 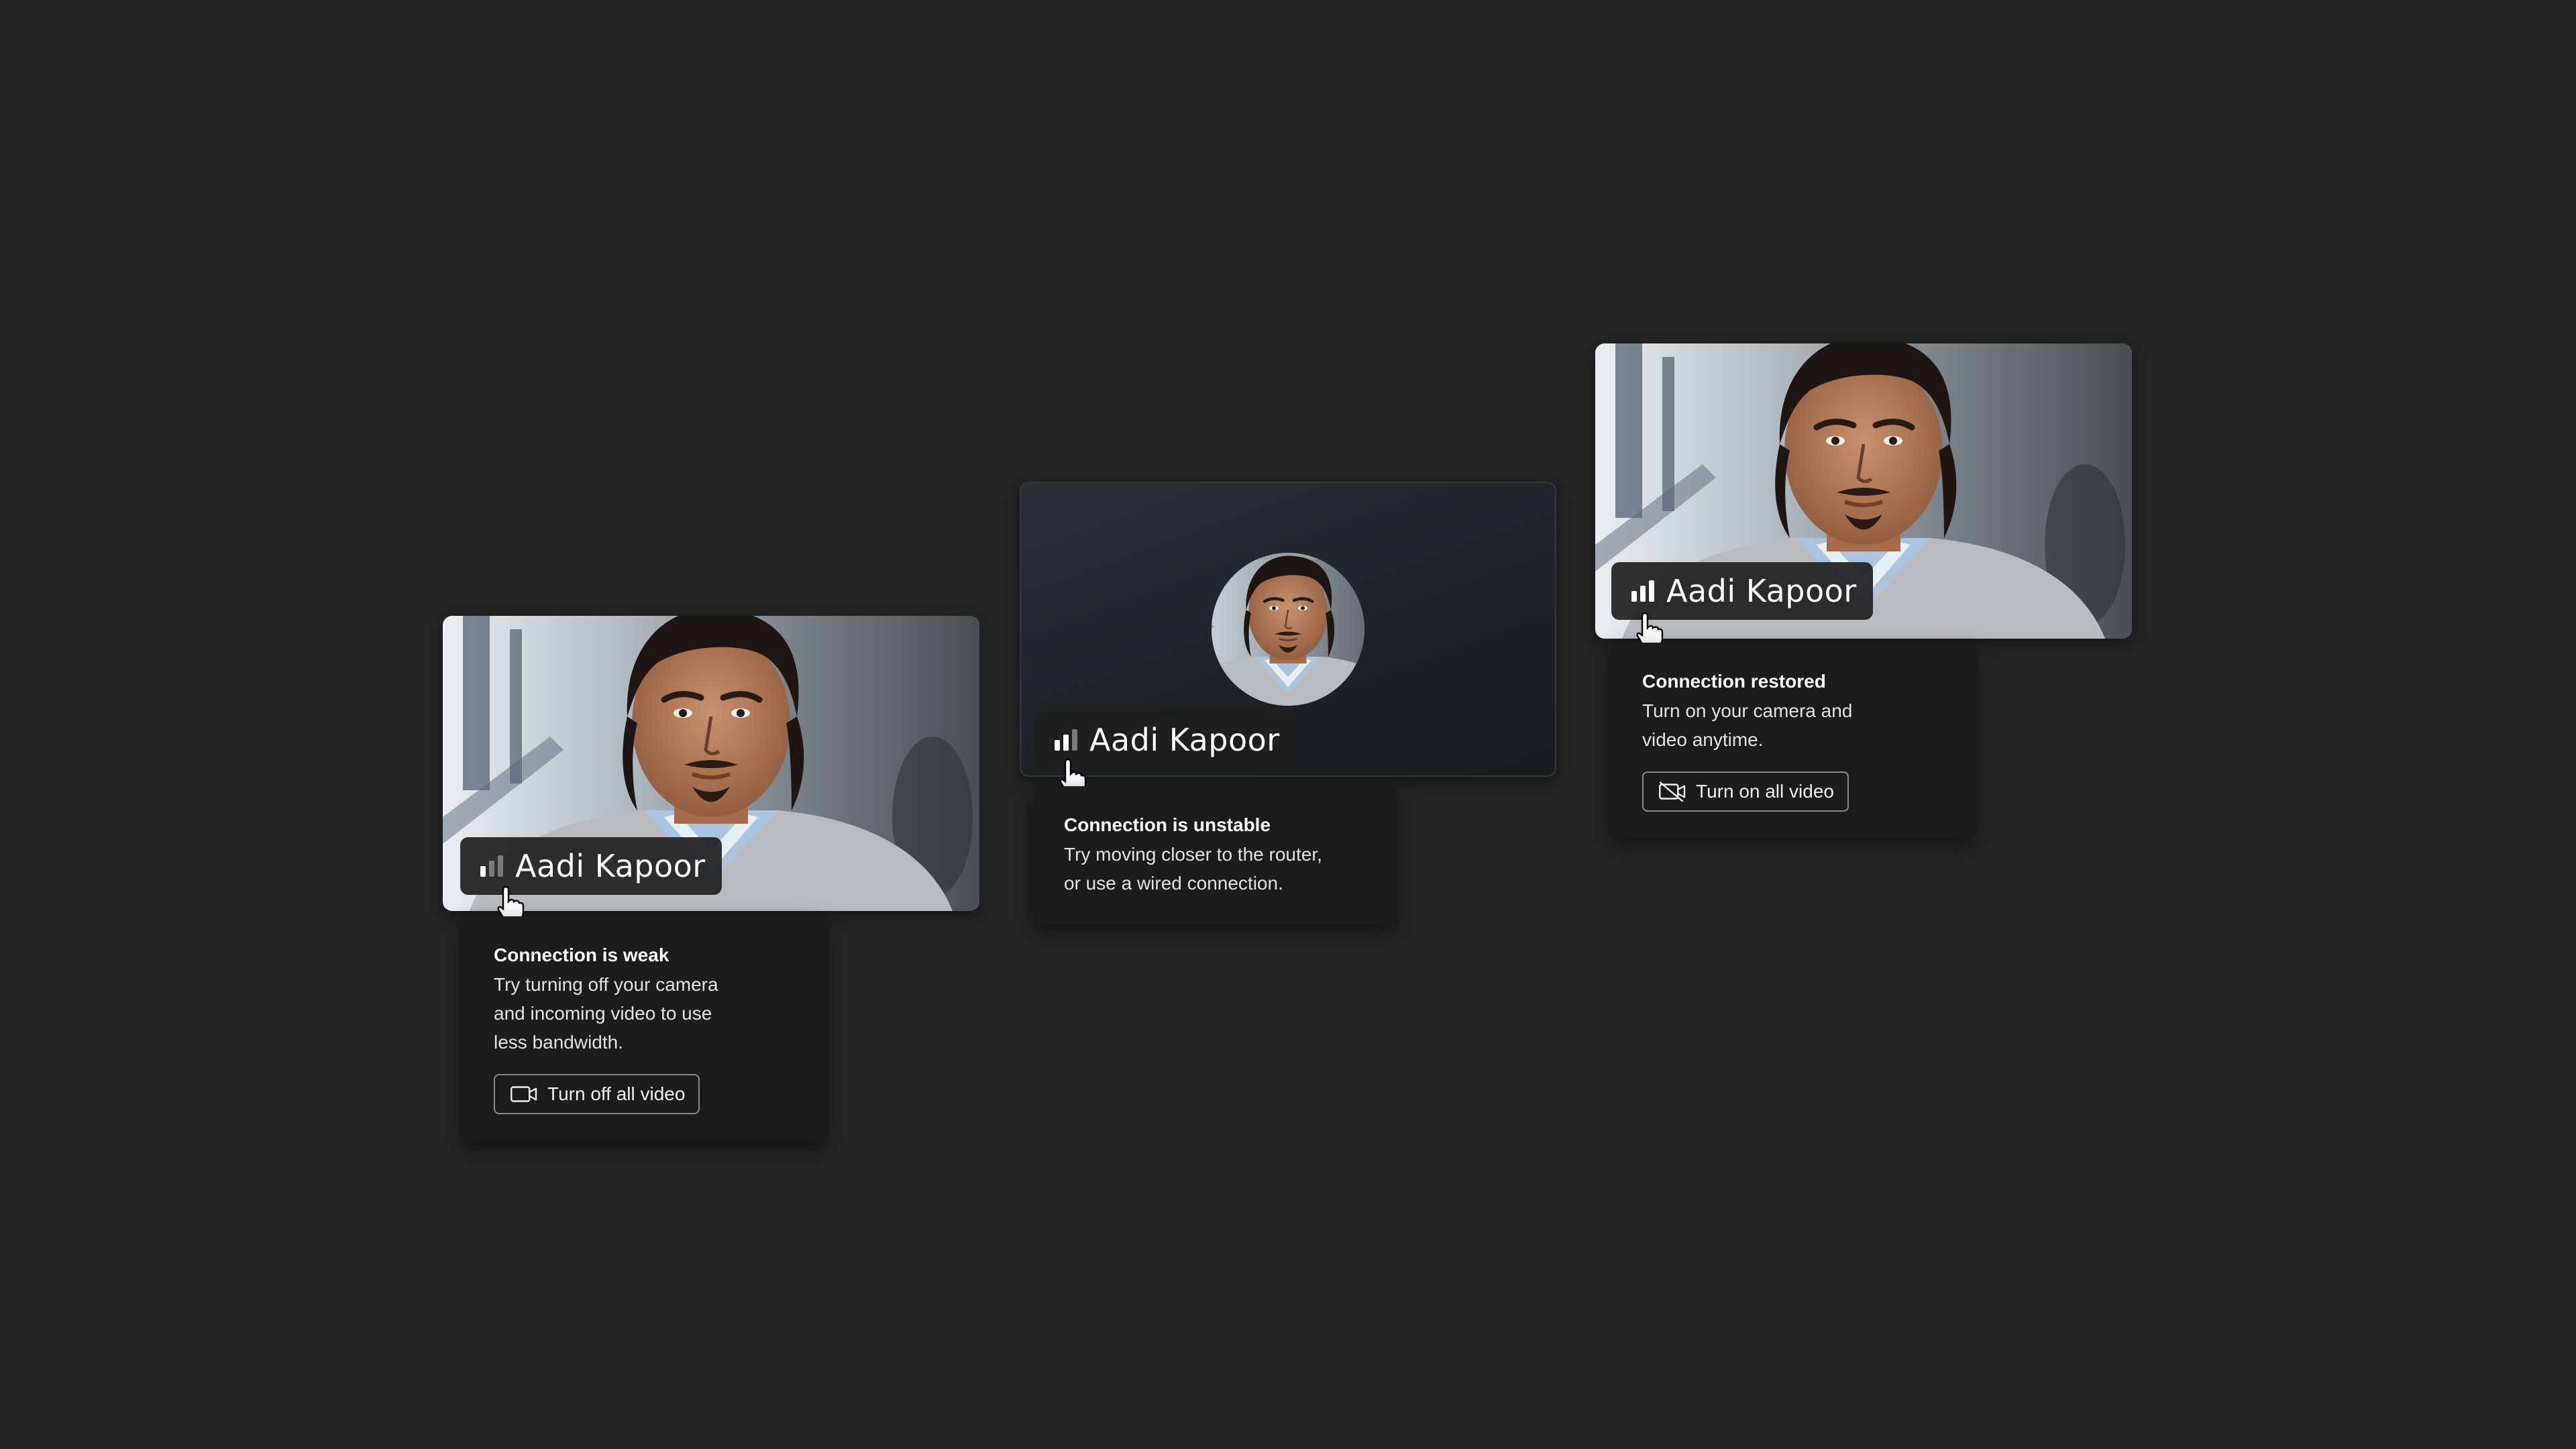 I want to click on status-title: Connection is unstable, so click(x=1167, y=824).